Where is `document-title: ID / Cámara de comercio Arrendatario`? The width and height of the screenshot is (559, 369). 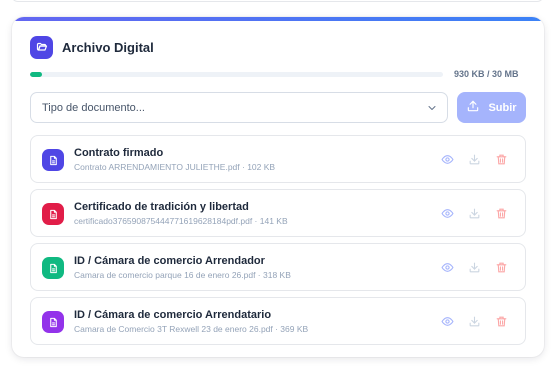
document-title: ID / Cámara de comercio Arrendatario is located at coordinates (173, 315).